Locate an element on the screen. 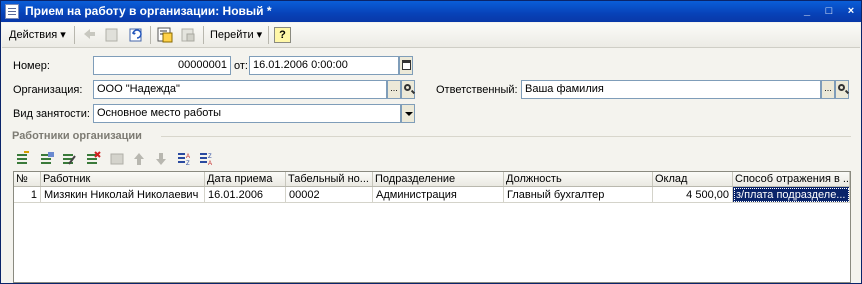 The width and height of the screenshot is (862, 284). actions-menu-label: Действия is located at coordinates (33, 35).